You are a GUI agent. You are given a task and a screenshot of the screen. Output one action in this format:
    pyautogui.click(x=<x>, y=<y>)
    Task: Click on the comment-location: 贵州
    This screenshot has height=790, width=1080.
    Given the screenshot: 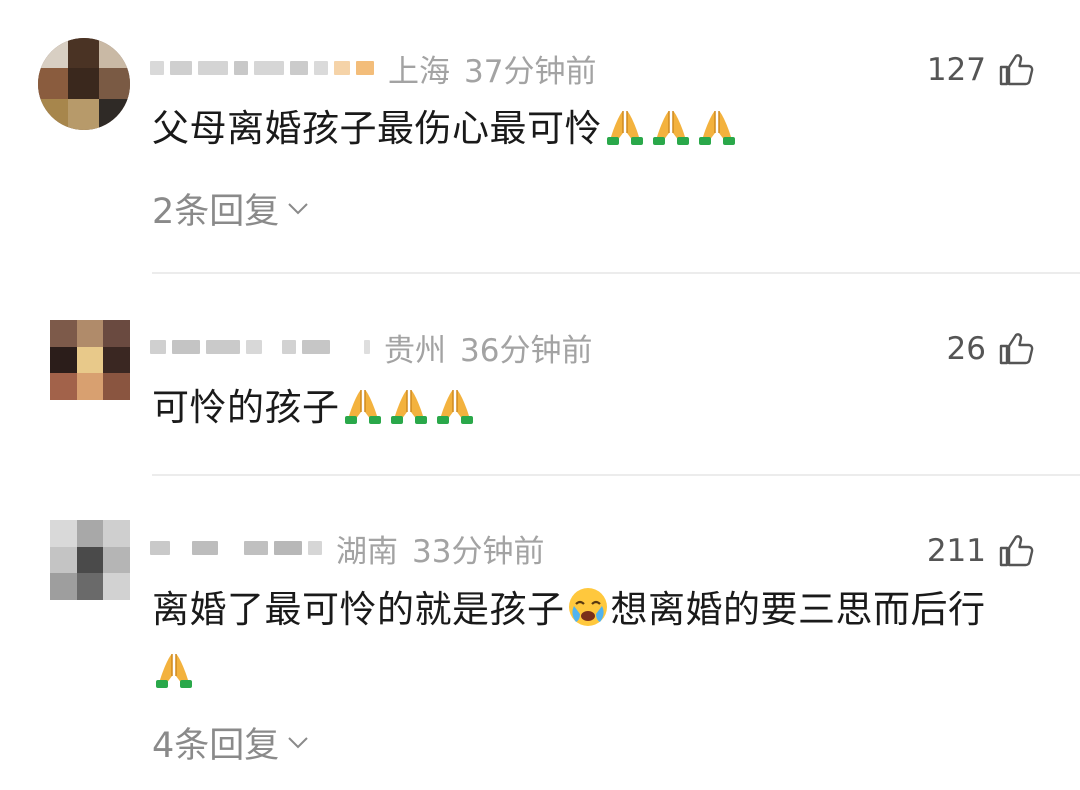 What is the action you would take?
    pyautogui.click(x=415, y=350)
    